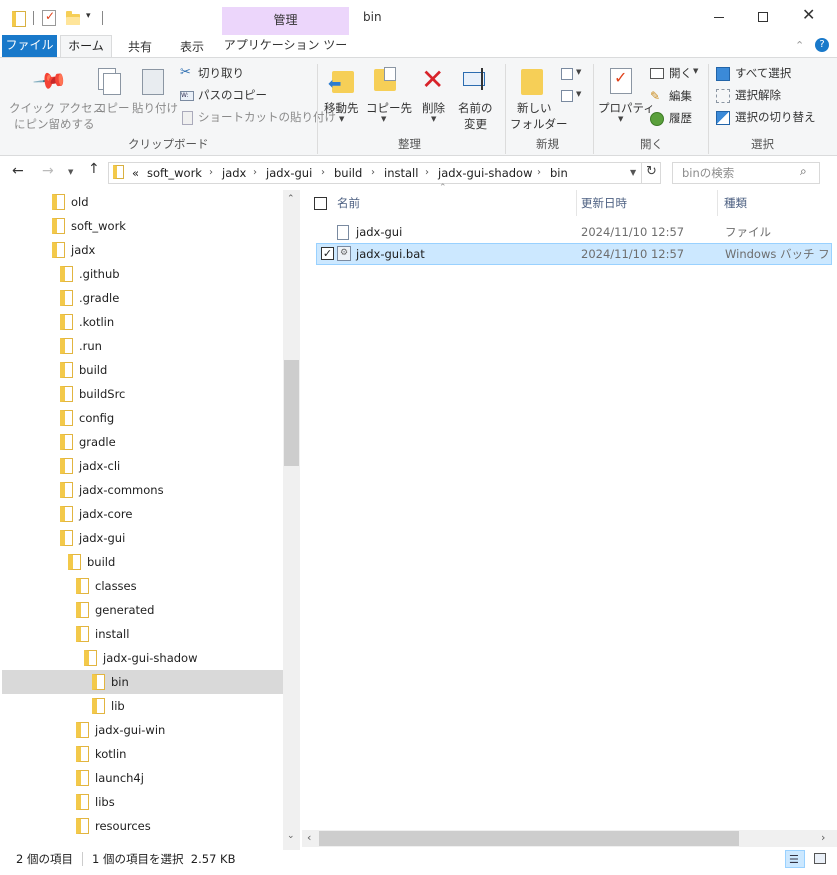  Describe the element at coordinates (141, 826) in the screenshot. I see `tree-item-resources: resources` at that location.